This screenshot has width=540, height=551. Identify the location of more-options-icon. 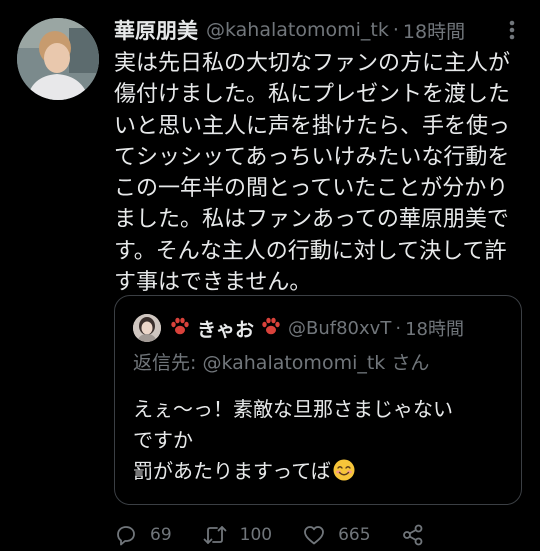
(512, 30).